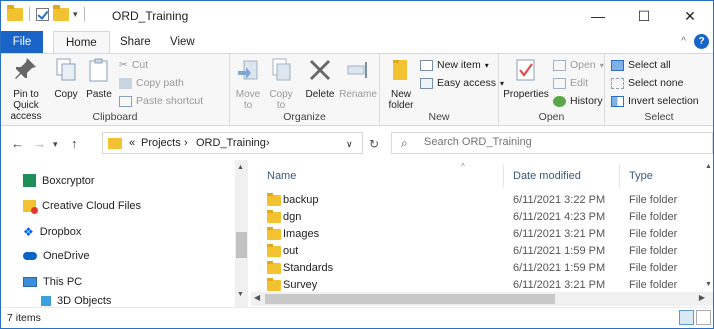 The height and width of the screenshot is (329, 714). What do you see at coordinates (52, 232) in the screenshot?
I see `nav-item-dropbox: ❖ Dropbox` at bounding box center [52, 232].